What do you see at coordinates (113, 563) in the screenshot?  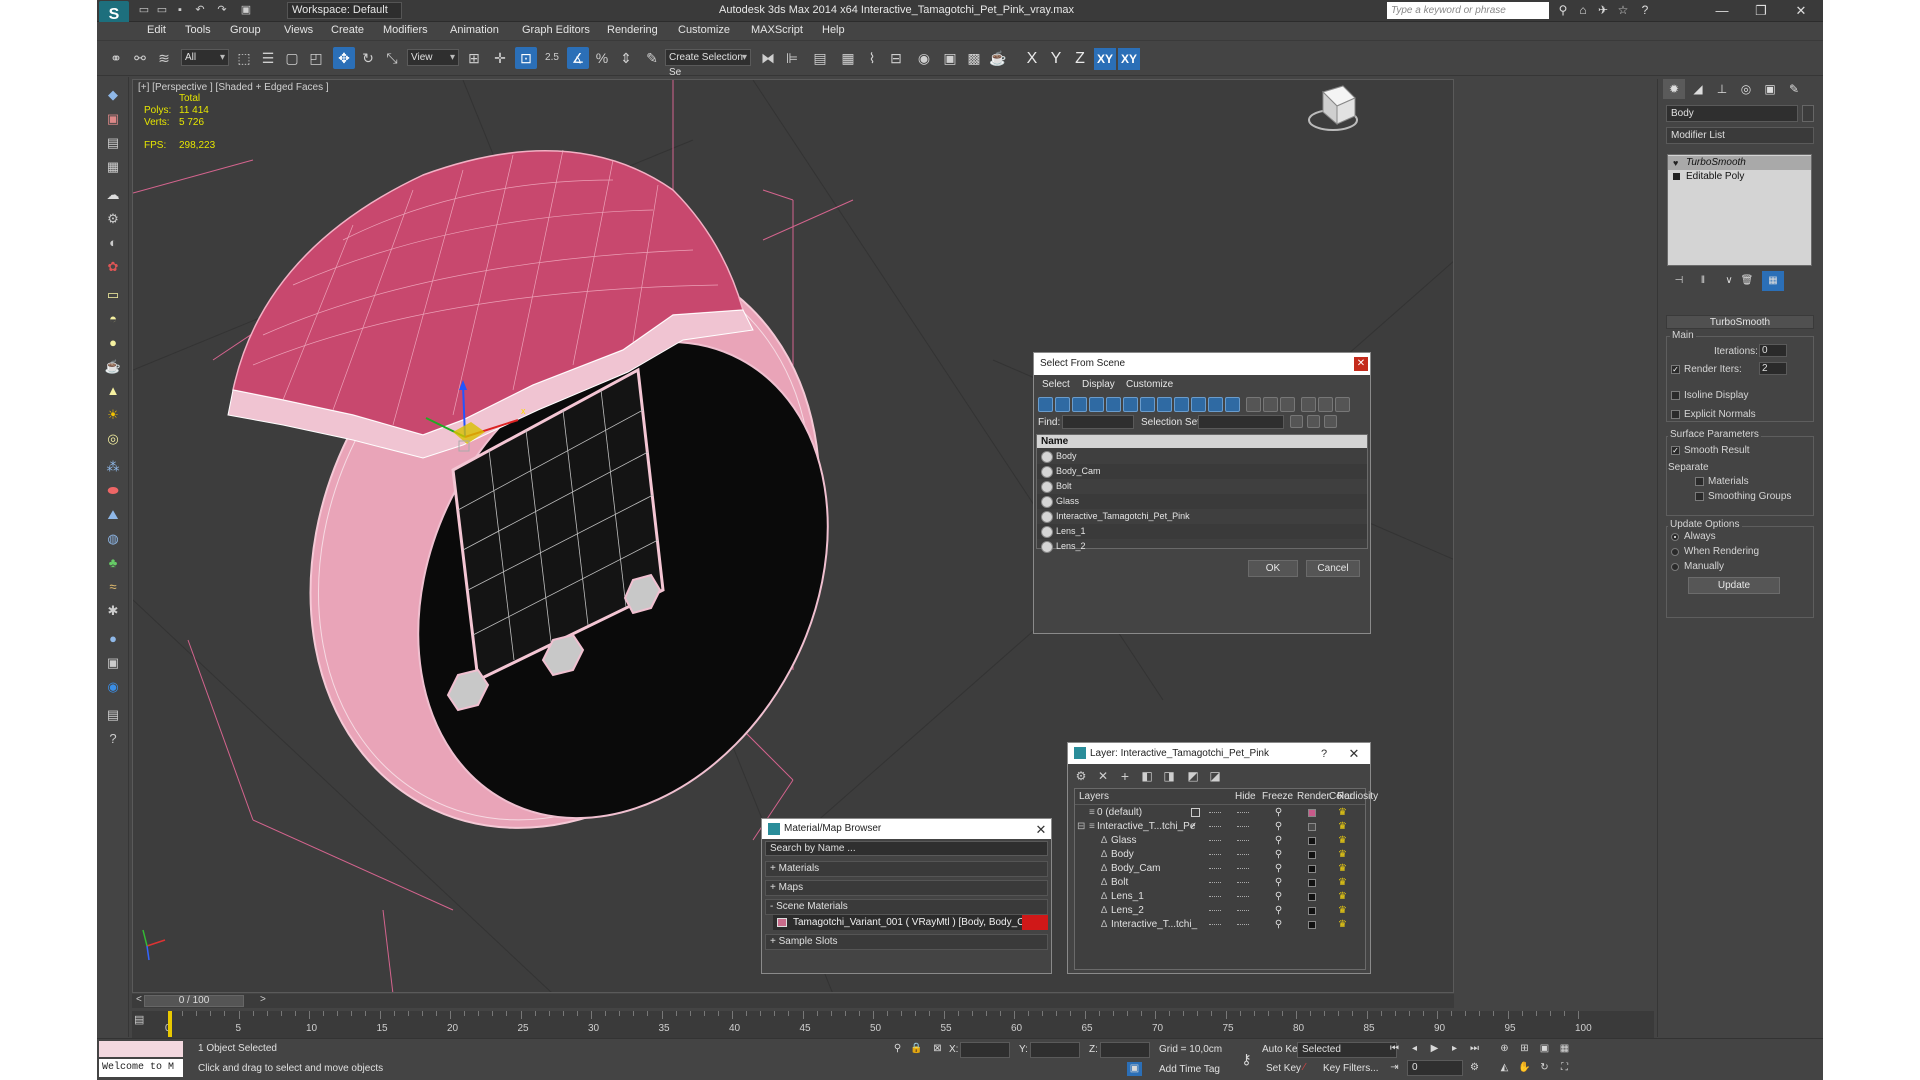 I see `plant-icon: ♣` at bounding box center [113, 563].